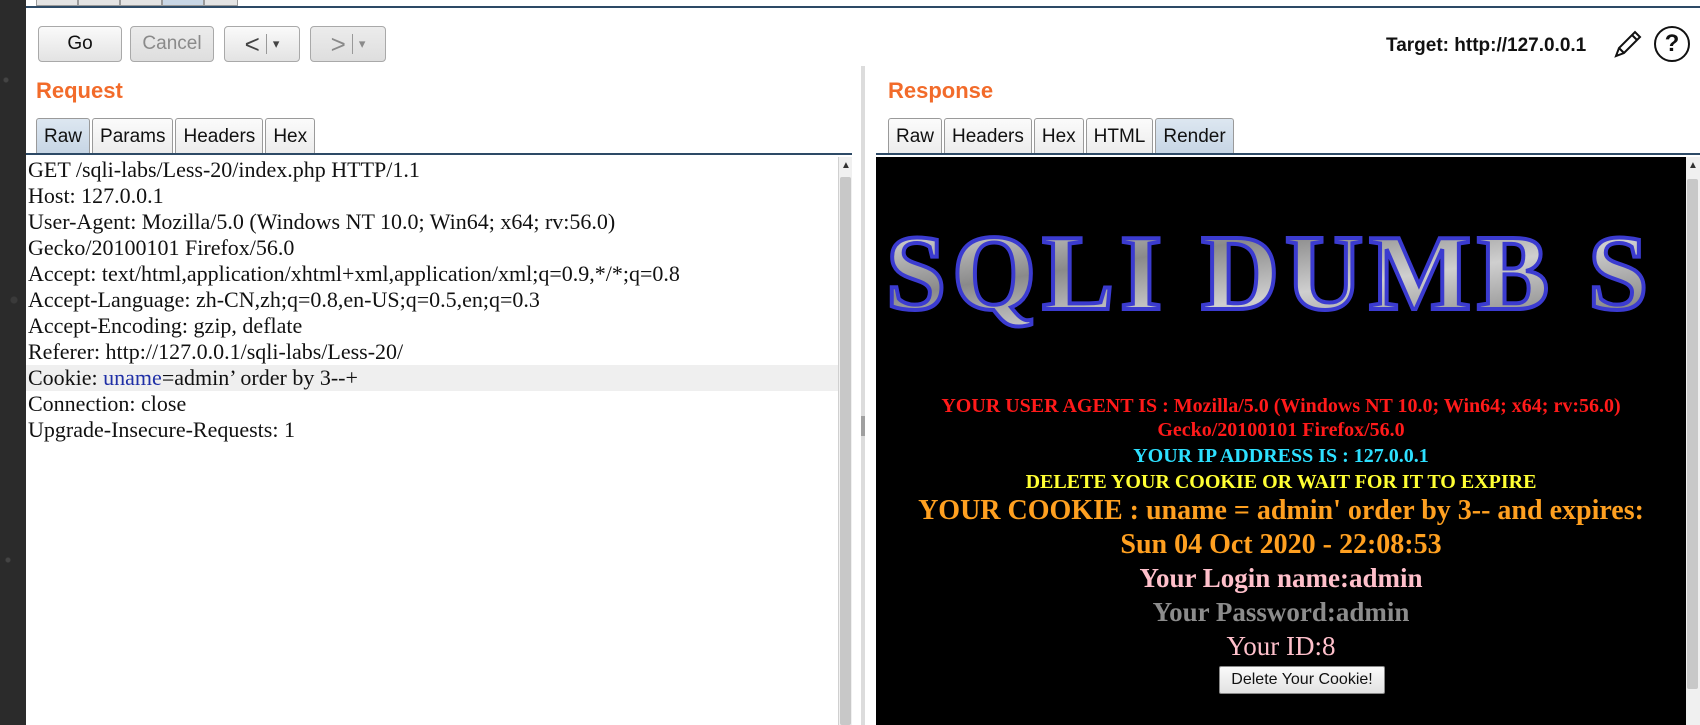 The width and height of the screenshot is (1700, 725). Describe the element at coordinates (259, 377) in the screenshot. I see `cookie-value: =admin’ order by 3--+` at that location.